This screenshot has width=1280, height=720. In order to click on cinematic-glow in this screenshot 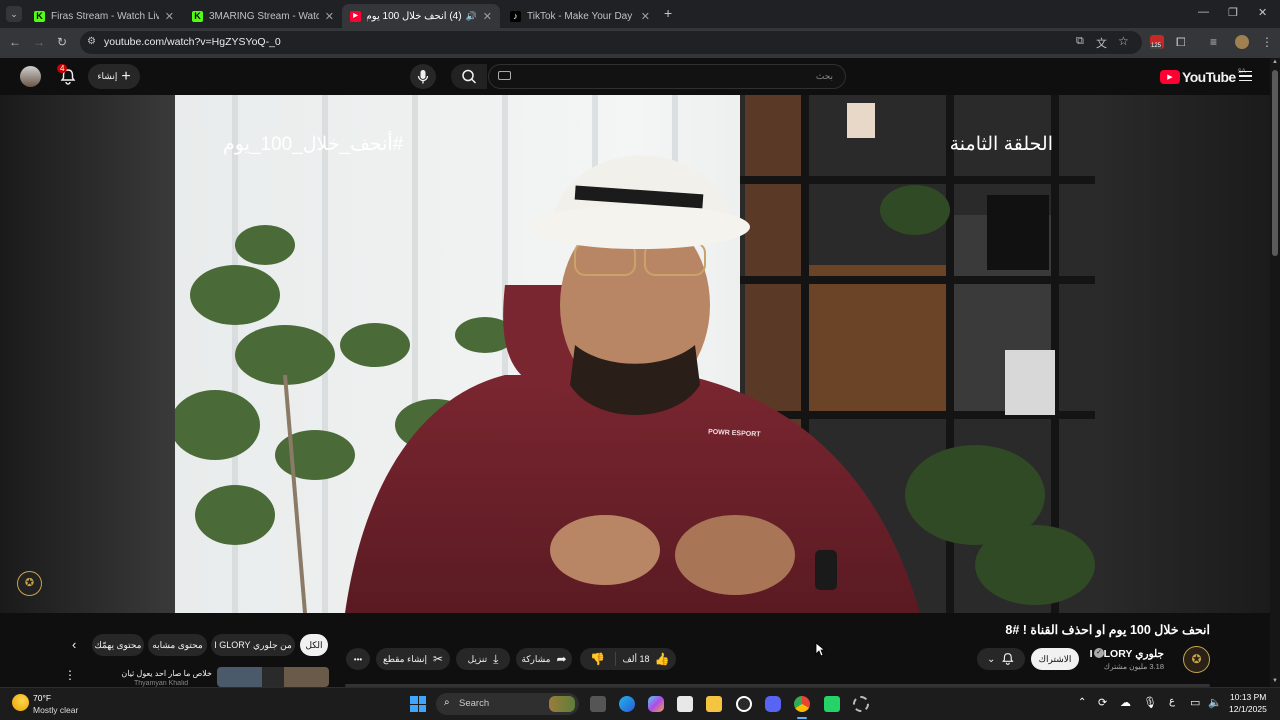, I will do `click(87, 354)`.